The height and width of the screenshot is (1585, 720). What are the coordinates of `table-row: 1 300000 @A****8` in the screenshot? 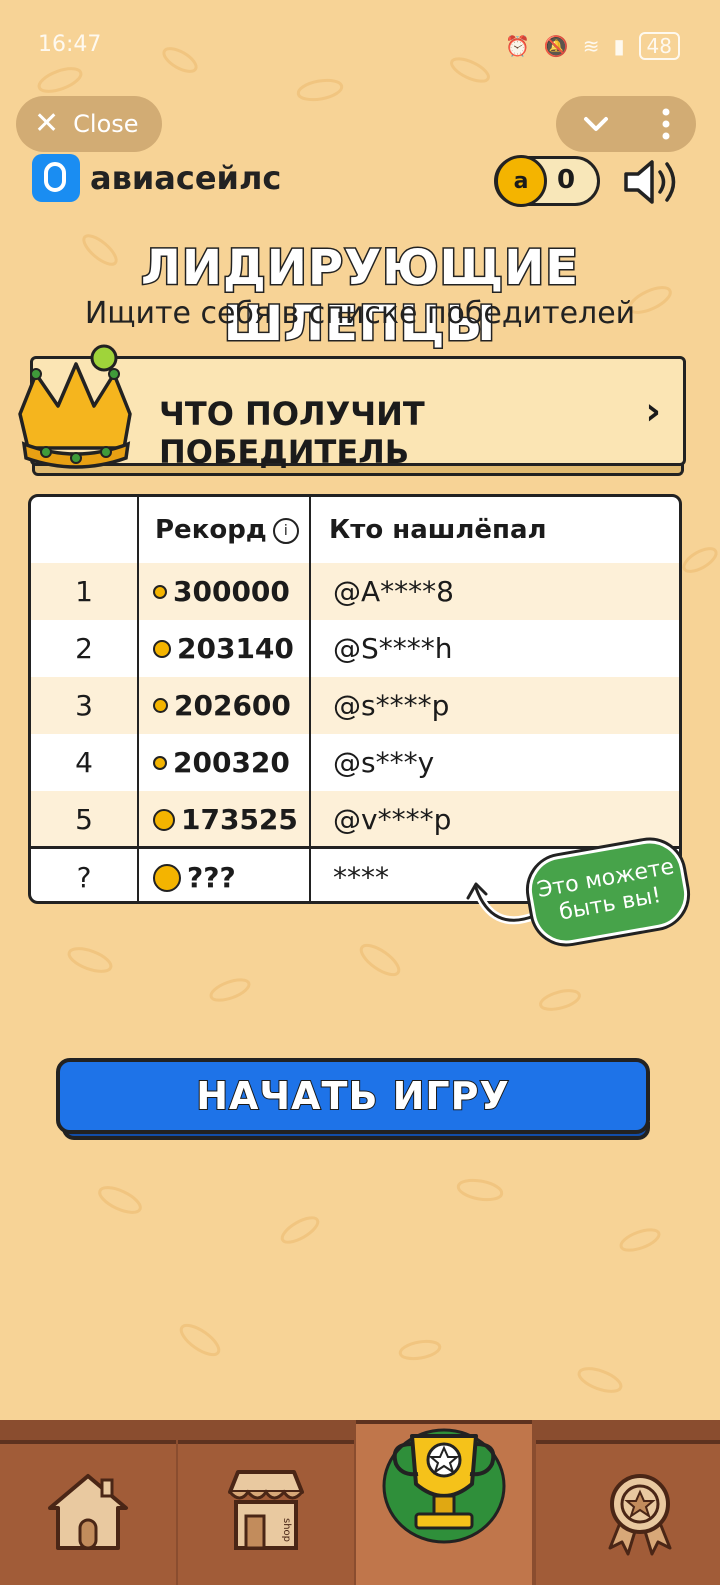 It's located at (355, 591).